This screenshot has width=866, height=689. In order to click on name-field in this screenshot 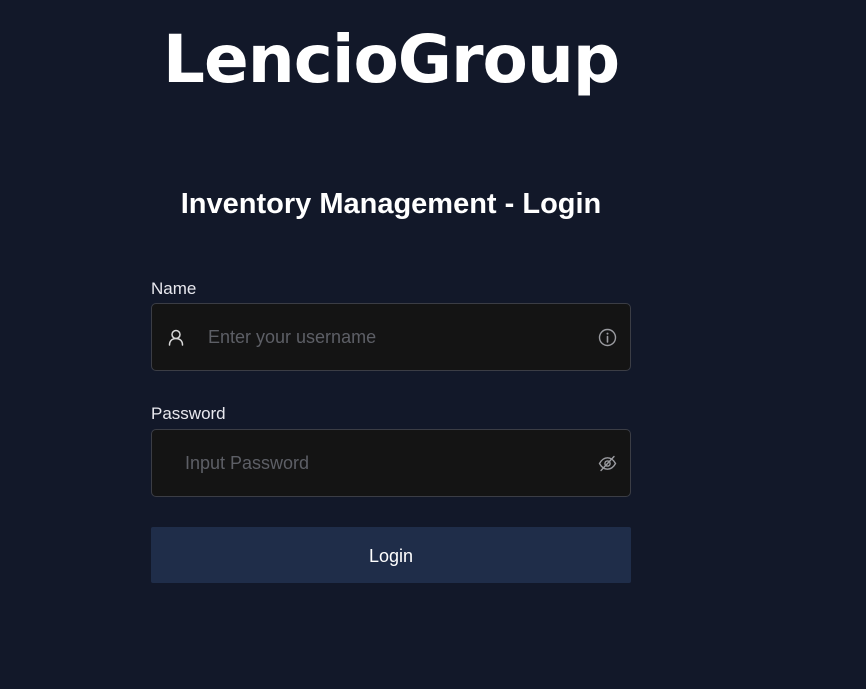, I will do `click(391, 337)`.